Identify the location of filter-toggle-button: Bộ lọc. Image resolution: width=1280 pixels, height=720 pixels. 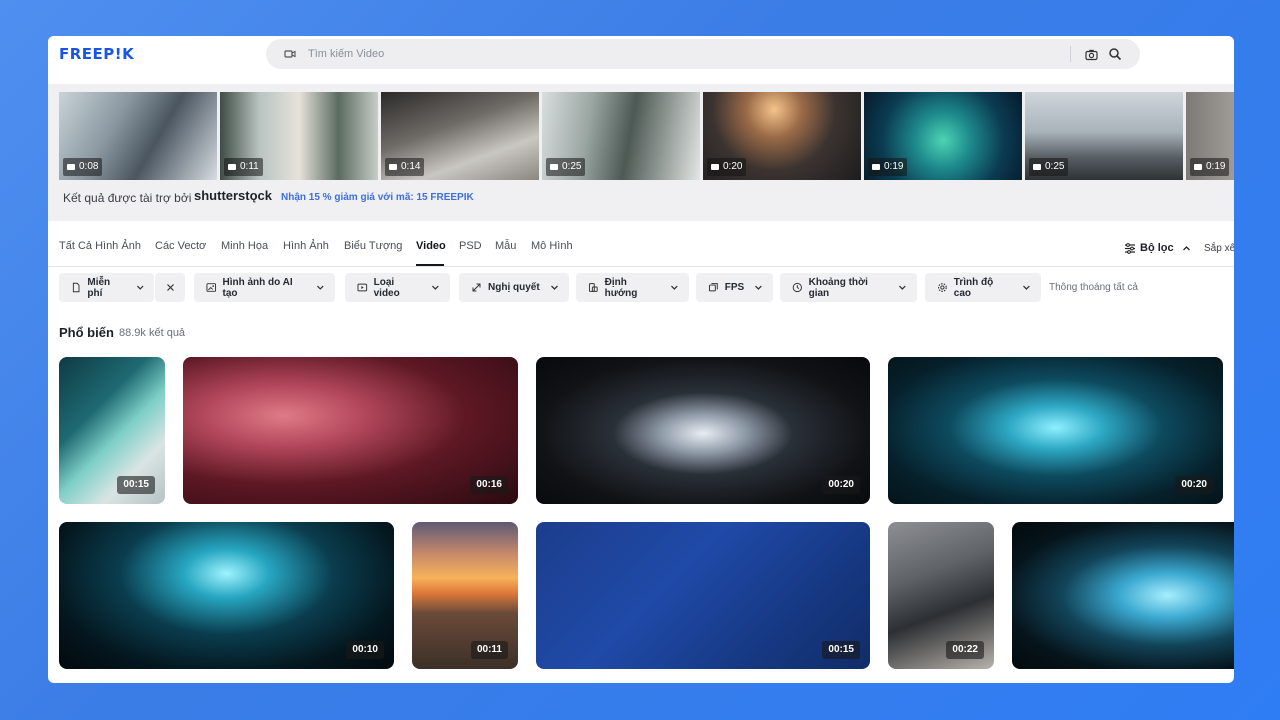
(1157, 248).